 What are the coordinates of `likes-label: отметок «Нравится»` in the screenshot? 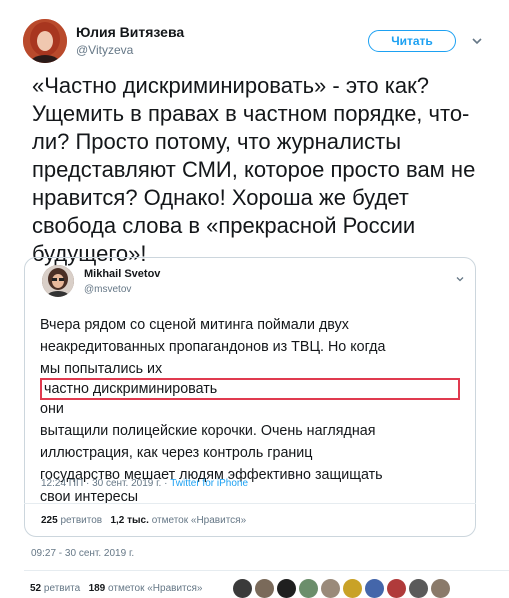 It's located at (155, 588).